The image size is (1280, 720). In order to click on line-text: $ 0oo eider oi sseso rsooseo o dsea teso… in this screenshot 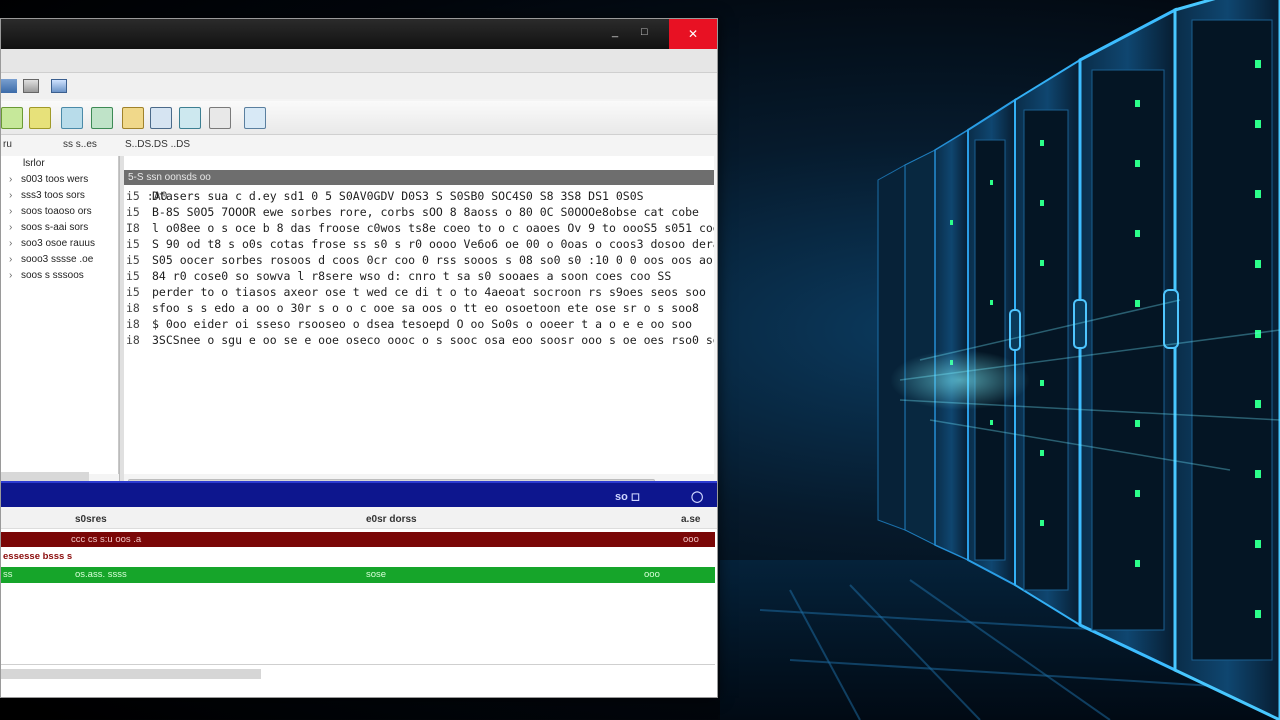, I will do `click(422, 324)`.